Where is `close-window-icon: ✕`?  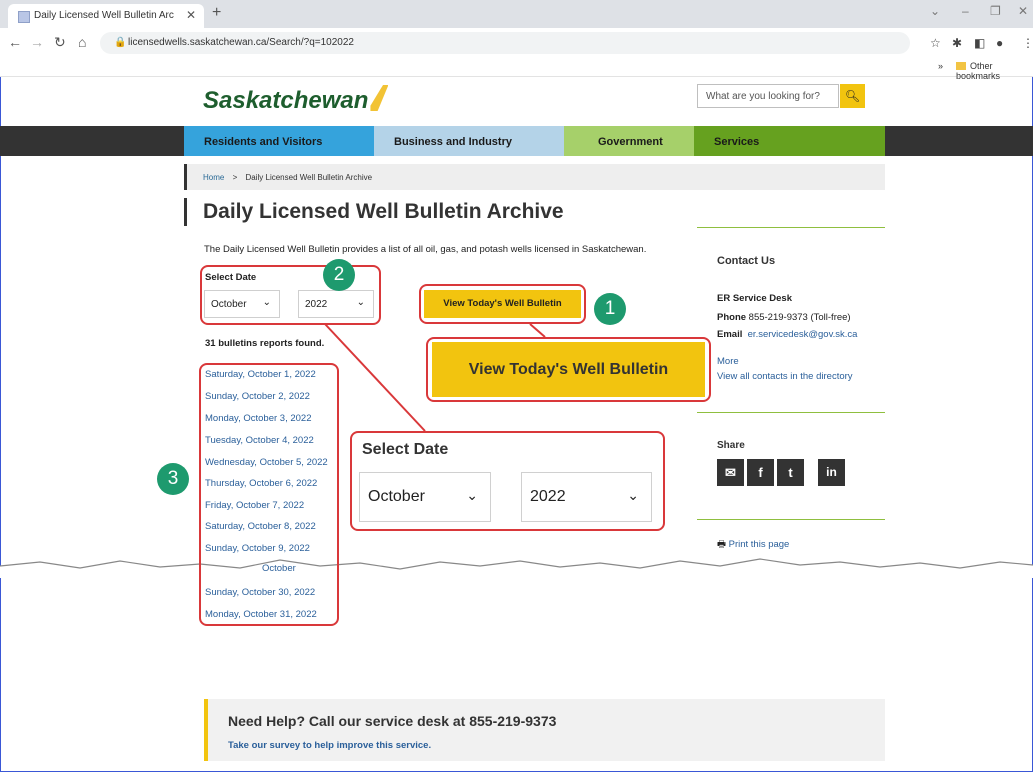
close-window-icon: ✕ is located at coordinates (1023, 11).